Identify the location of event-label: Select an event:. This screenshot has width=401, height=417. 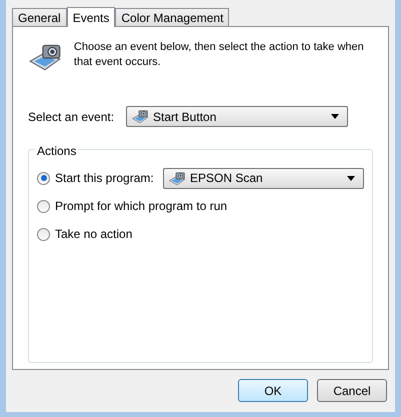
(72, 117).